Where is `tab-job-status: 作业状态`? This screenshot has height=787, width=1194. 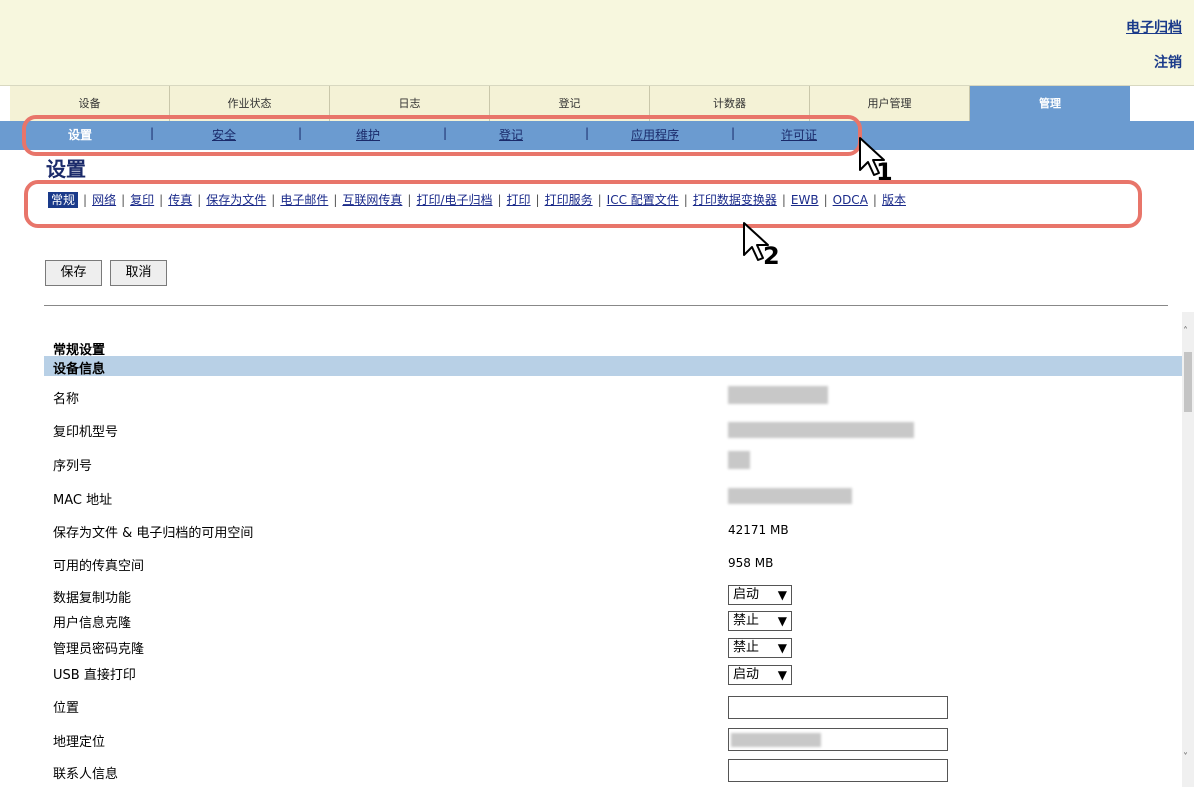 tab-job-status: 作业状态 is located at coordinates (250, 104).